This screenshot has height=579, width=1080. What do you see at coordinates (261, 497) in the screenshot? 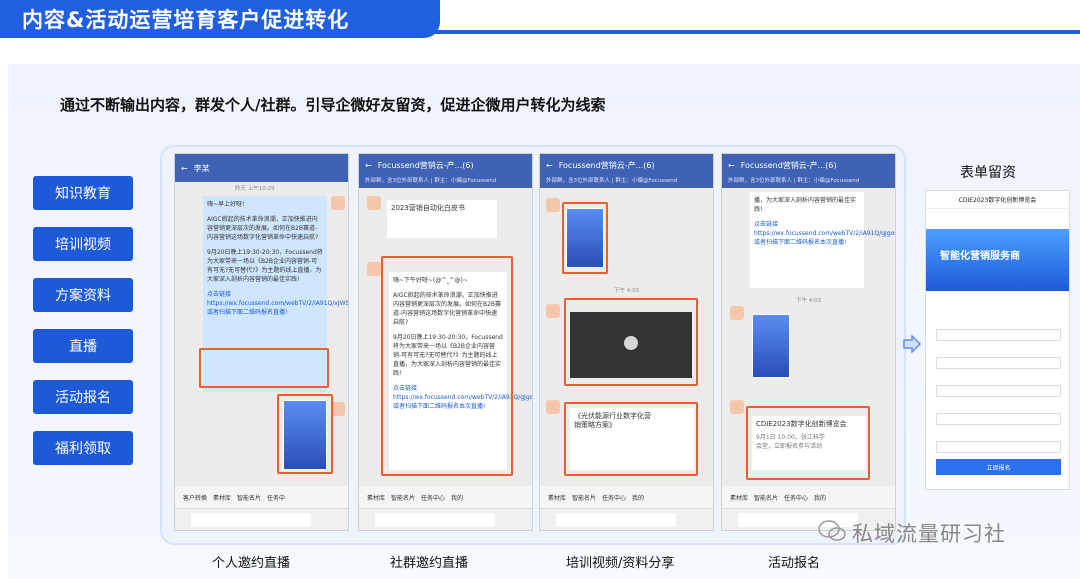
I see `chat-toolbar: 客户转换 素材库 智能名片 任务中` at bounding box center [261, 497].